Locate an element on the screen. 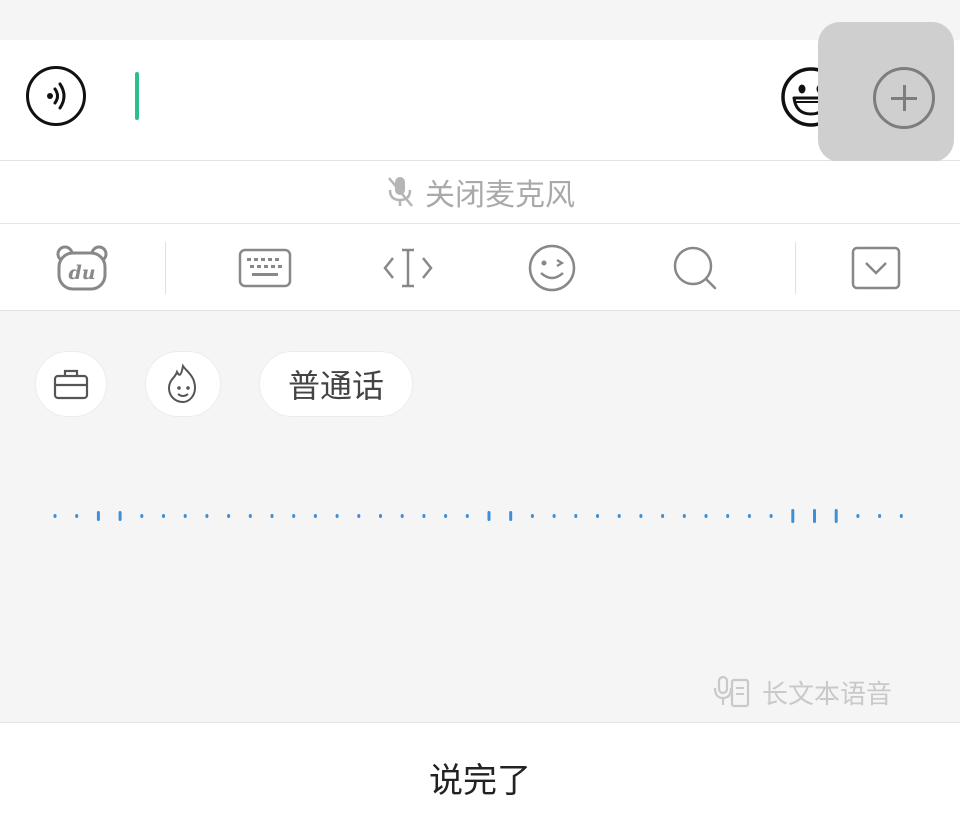  cursor-move-button is located at coordinates (408, 268).